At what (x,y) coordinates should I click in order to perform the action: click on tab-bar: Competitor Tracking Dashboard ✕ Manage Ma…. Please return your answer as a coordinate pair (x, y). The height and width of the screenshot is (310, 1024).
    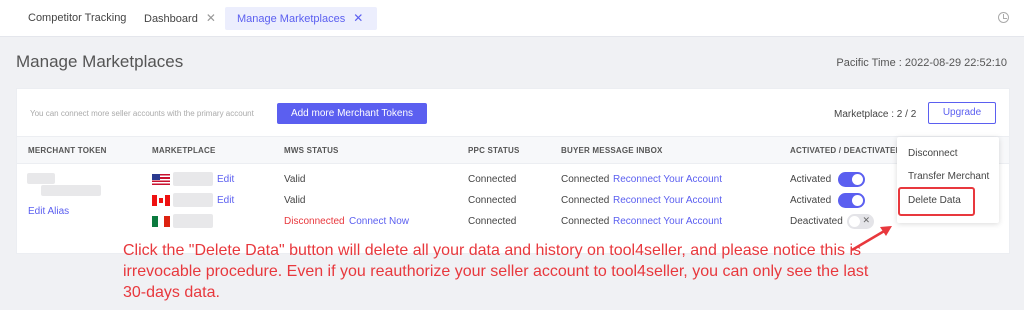
    Looking at the image, I should click on (512, 18).